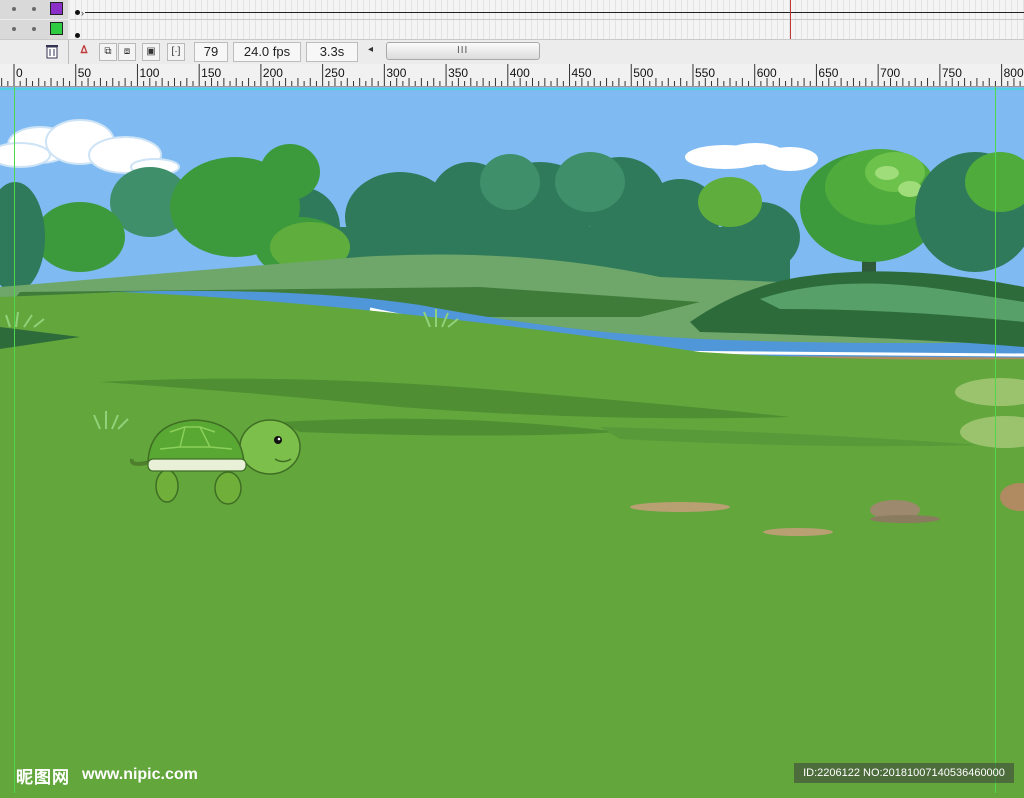 This screenshot has width=1024, height=798. What do you see at coordinates (828, 73) in the screenshot?
I see `ruler-label: 650` at bounding box center [828, 73].